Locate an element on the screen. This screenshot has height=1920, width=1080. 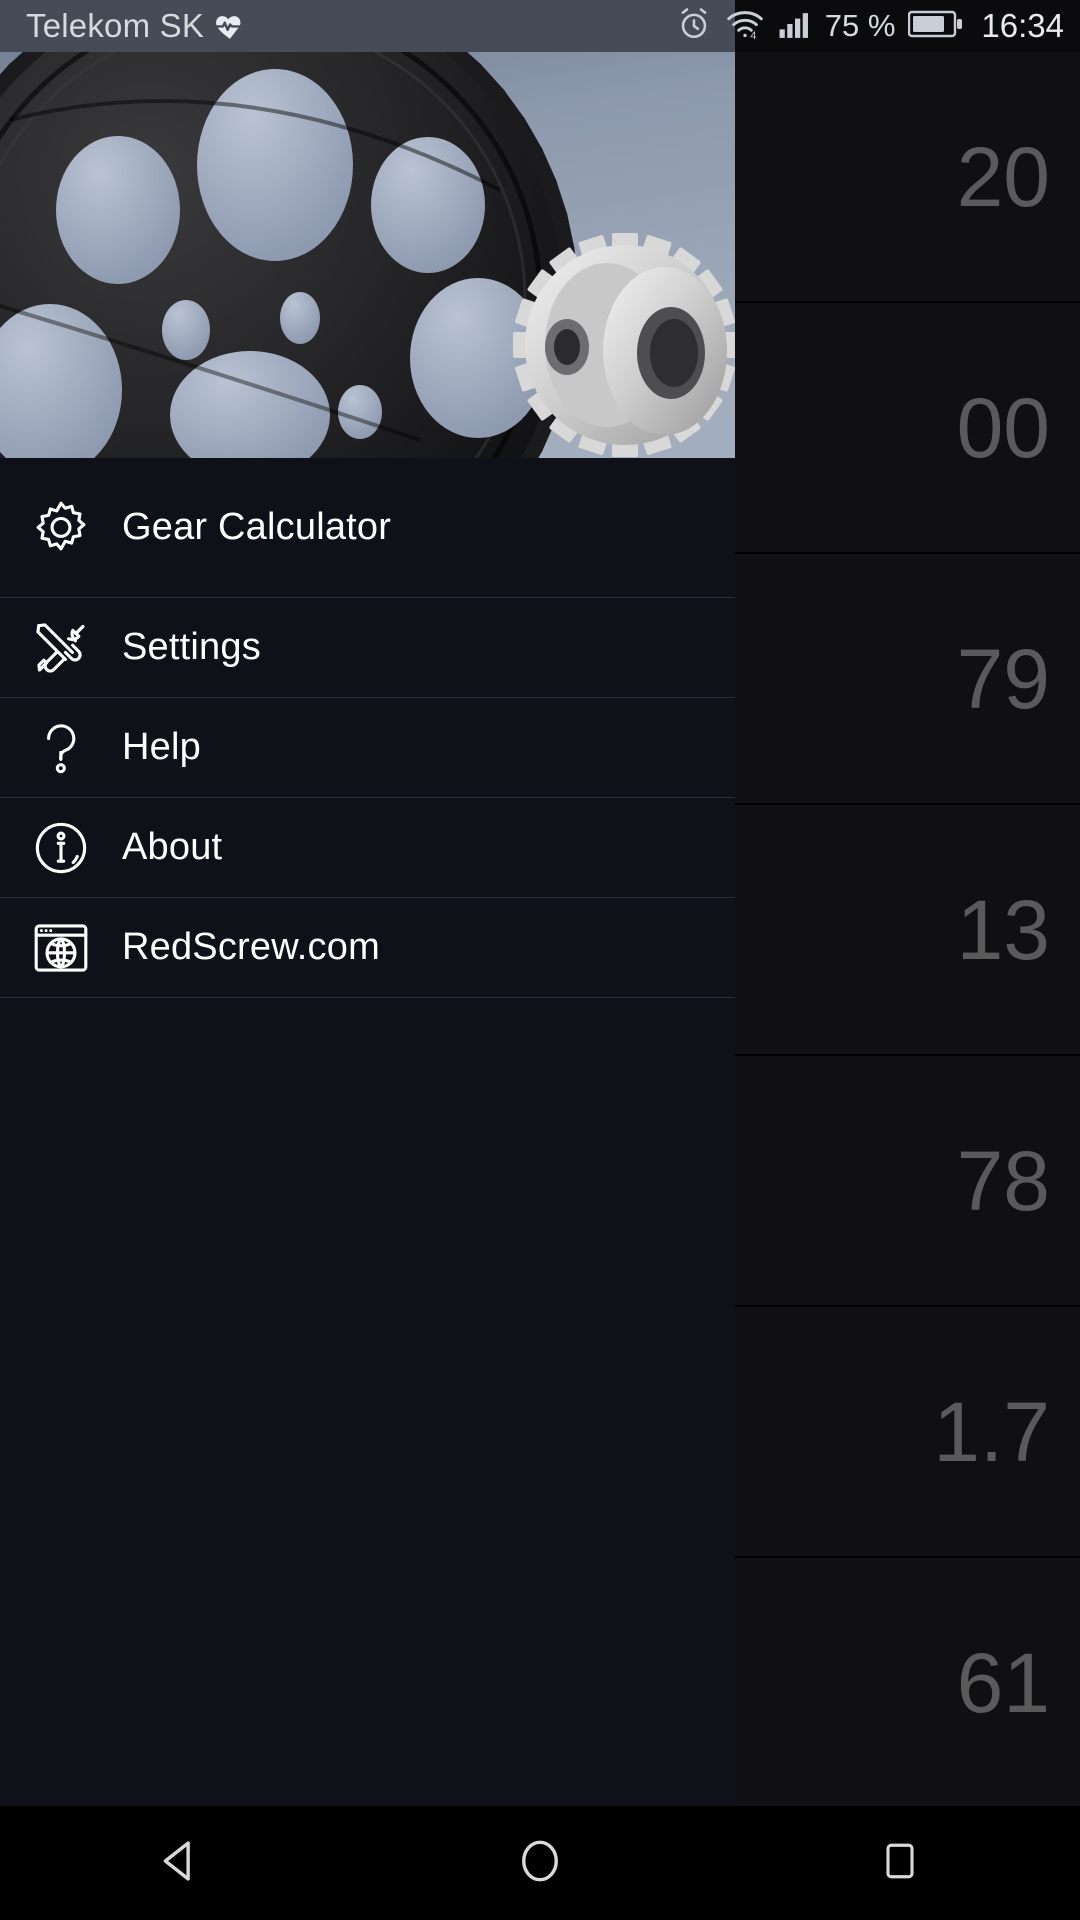
status-bar-icons: 4 75 % 16:34 is located at coordinates (870, 26).